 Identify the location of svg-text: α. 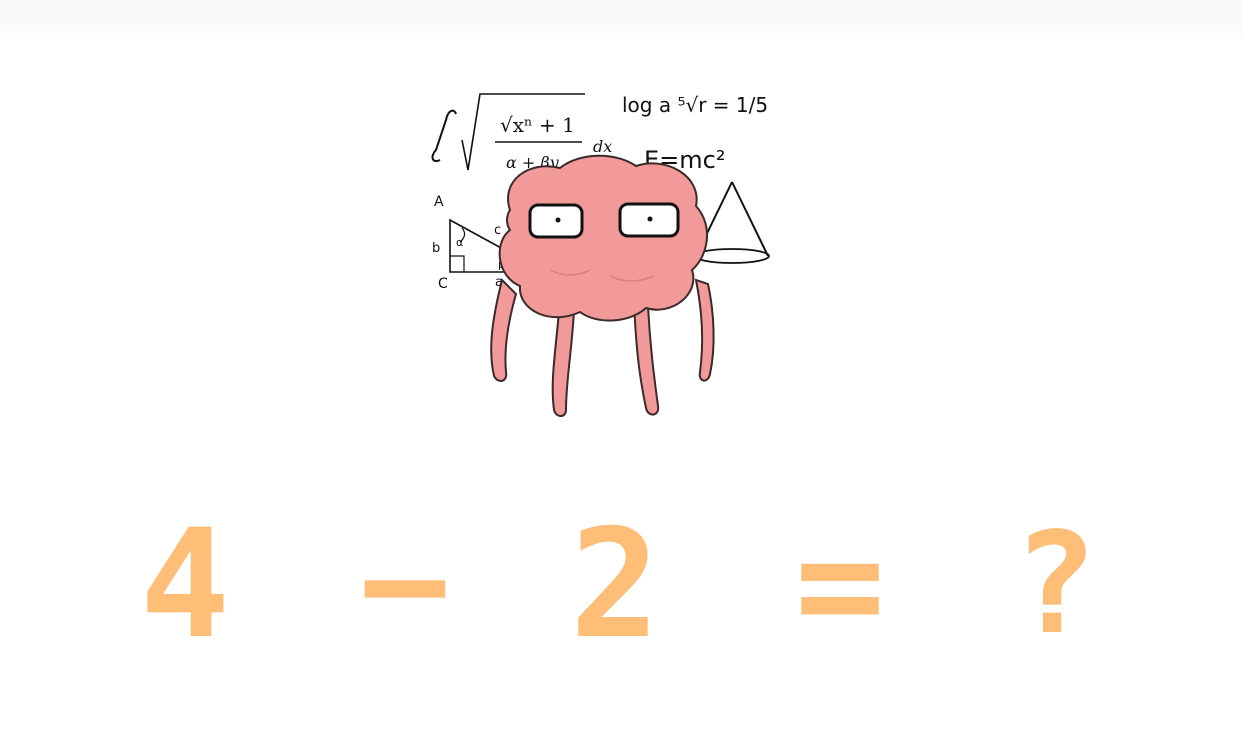
(459, 242).